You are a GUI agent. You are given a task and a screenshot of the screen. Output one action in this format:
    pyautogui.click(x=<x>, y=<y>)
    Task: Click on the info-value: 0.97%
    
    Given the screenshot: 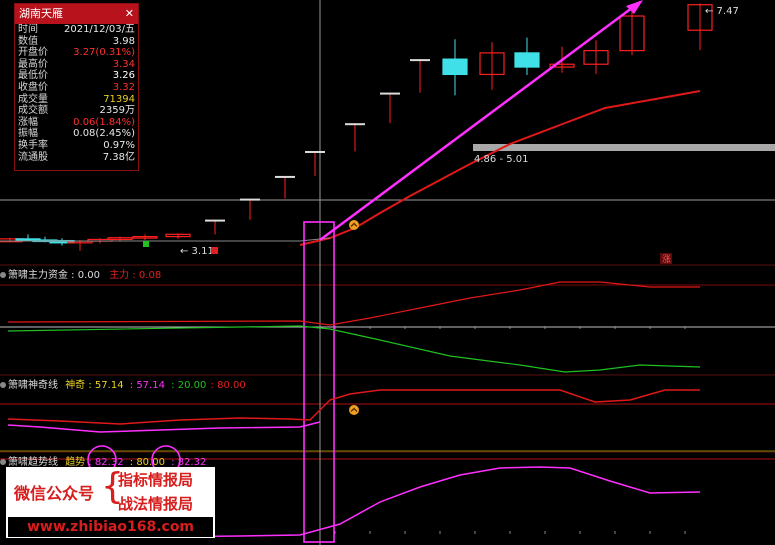 What is the action you would take?
    pyautogui.click(x=119, y=145)
    